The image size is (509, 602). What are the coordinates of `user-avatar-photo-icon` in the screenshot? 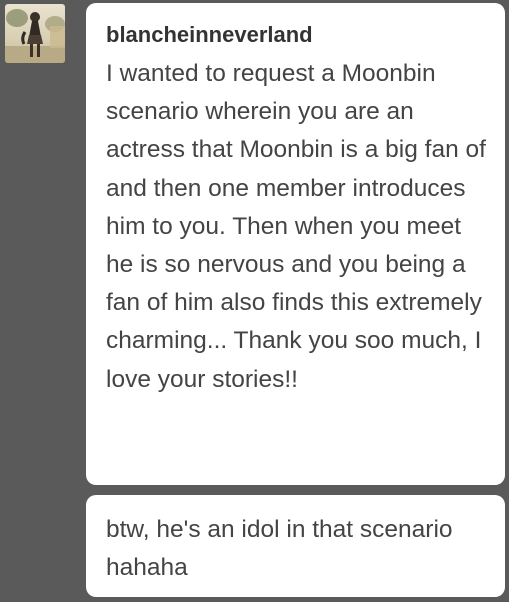 It's located at (35, 33).